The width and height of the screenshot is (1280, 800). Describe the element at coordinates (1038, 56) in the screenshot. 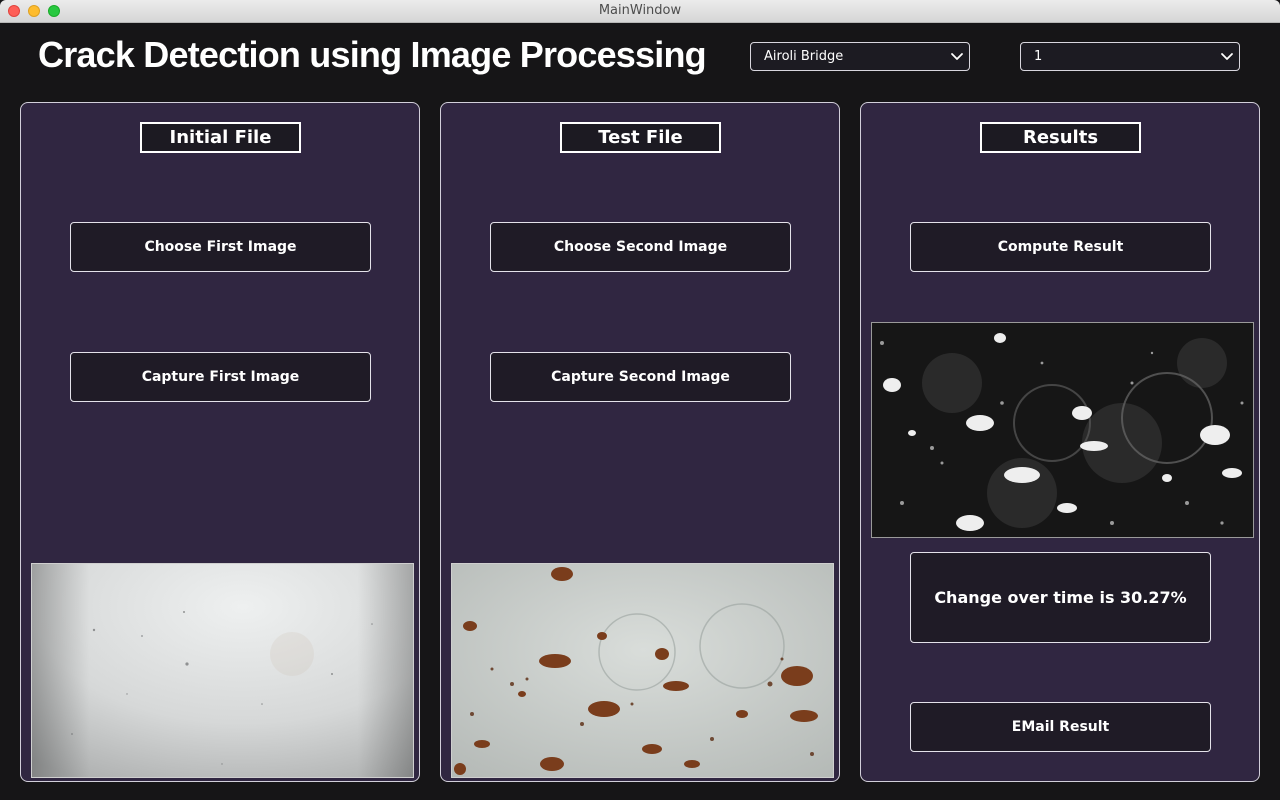

I see `index-select-value: 1` at that location.